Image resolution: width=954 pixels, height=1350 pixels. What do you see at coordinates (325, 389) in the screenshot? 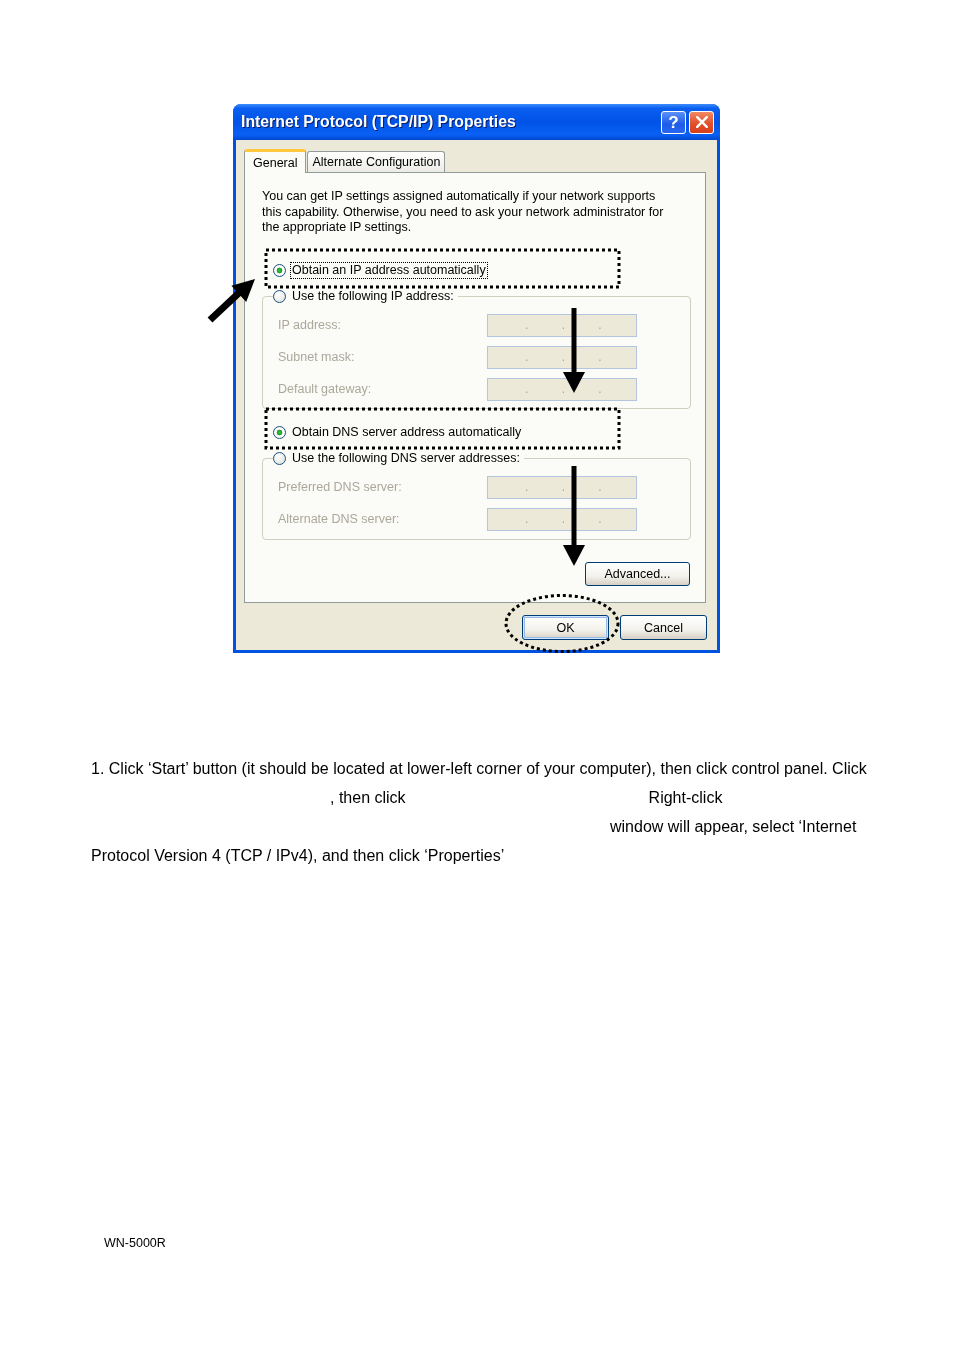
I see `field-label: Default gateway:` at bounding box center [325, 389].